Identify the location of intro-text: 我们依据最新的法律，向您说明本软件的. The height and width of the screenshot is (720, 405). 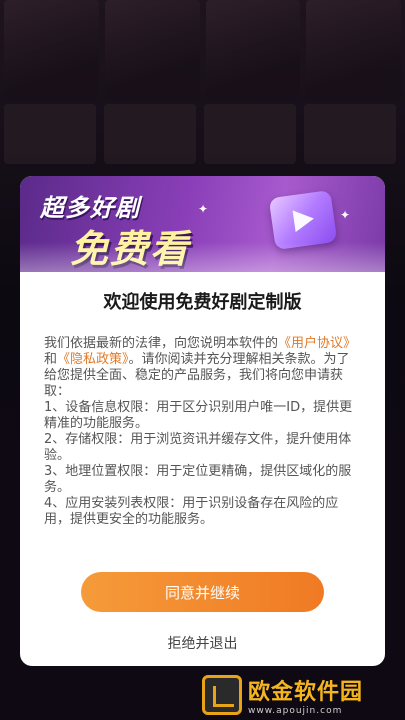
(161, 343).